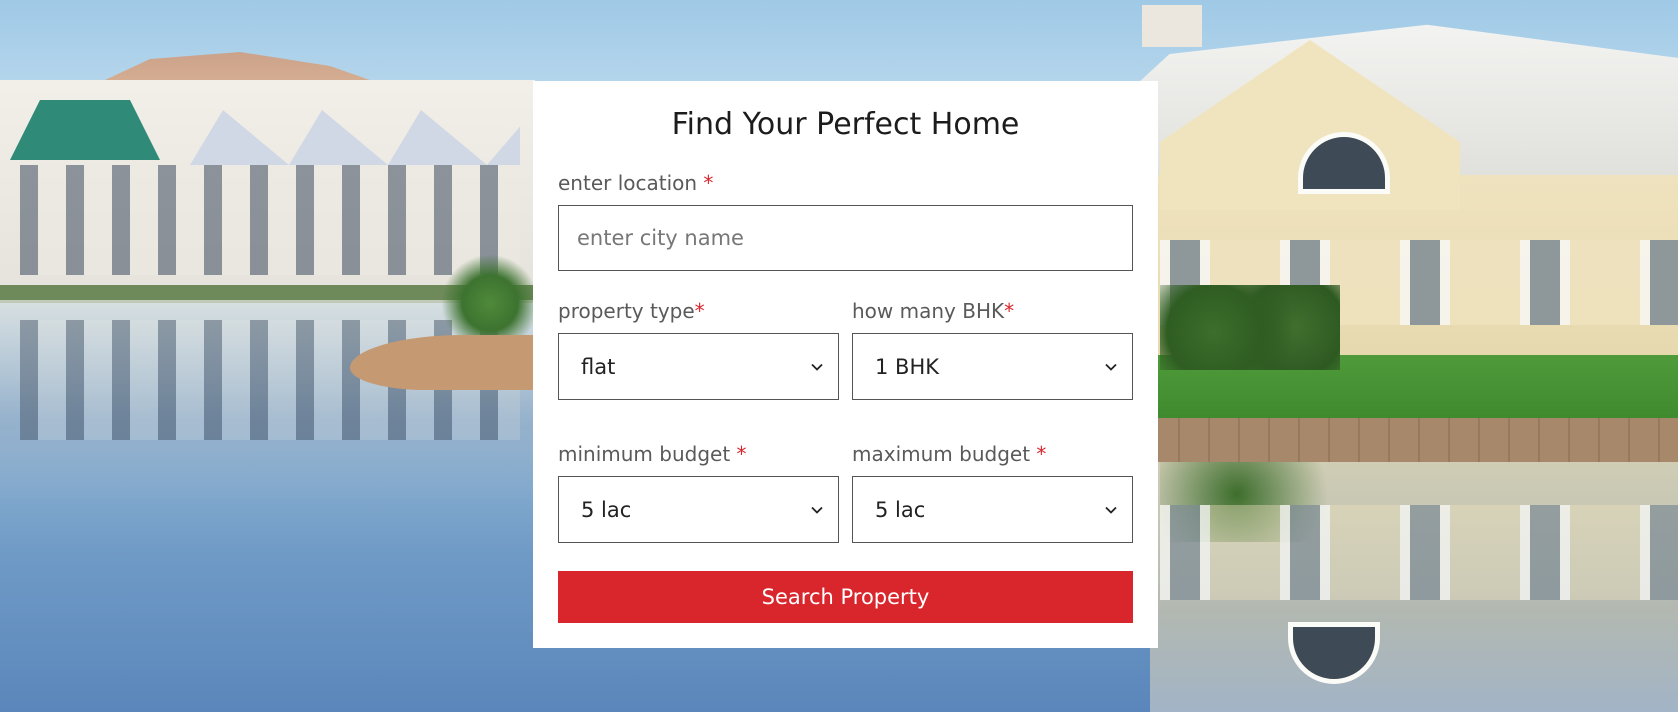 Image resolution: width=1678 pixels, height=712 pixels. I want to click on form-title: Find Your Perfect Home, so click(845, 124).